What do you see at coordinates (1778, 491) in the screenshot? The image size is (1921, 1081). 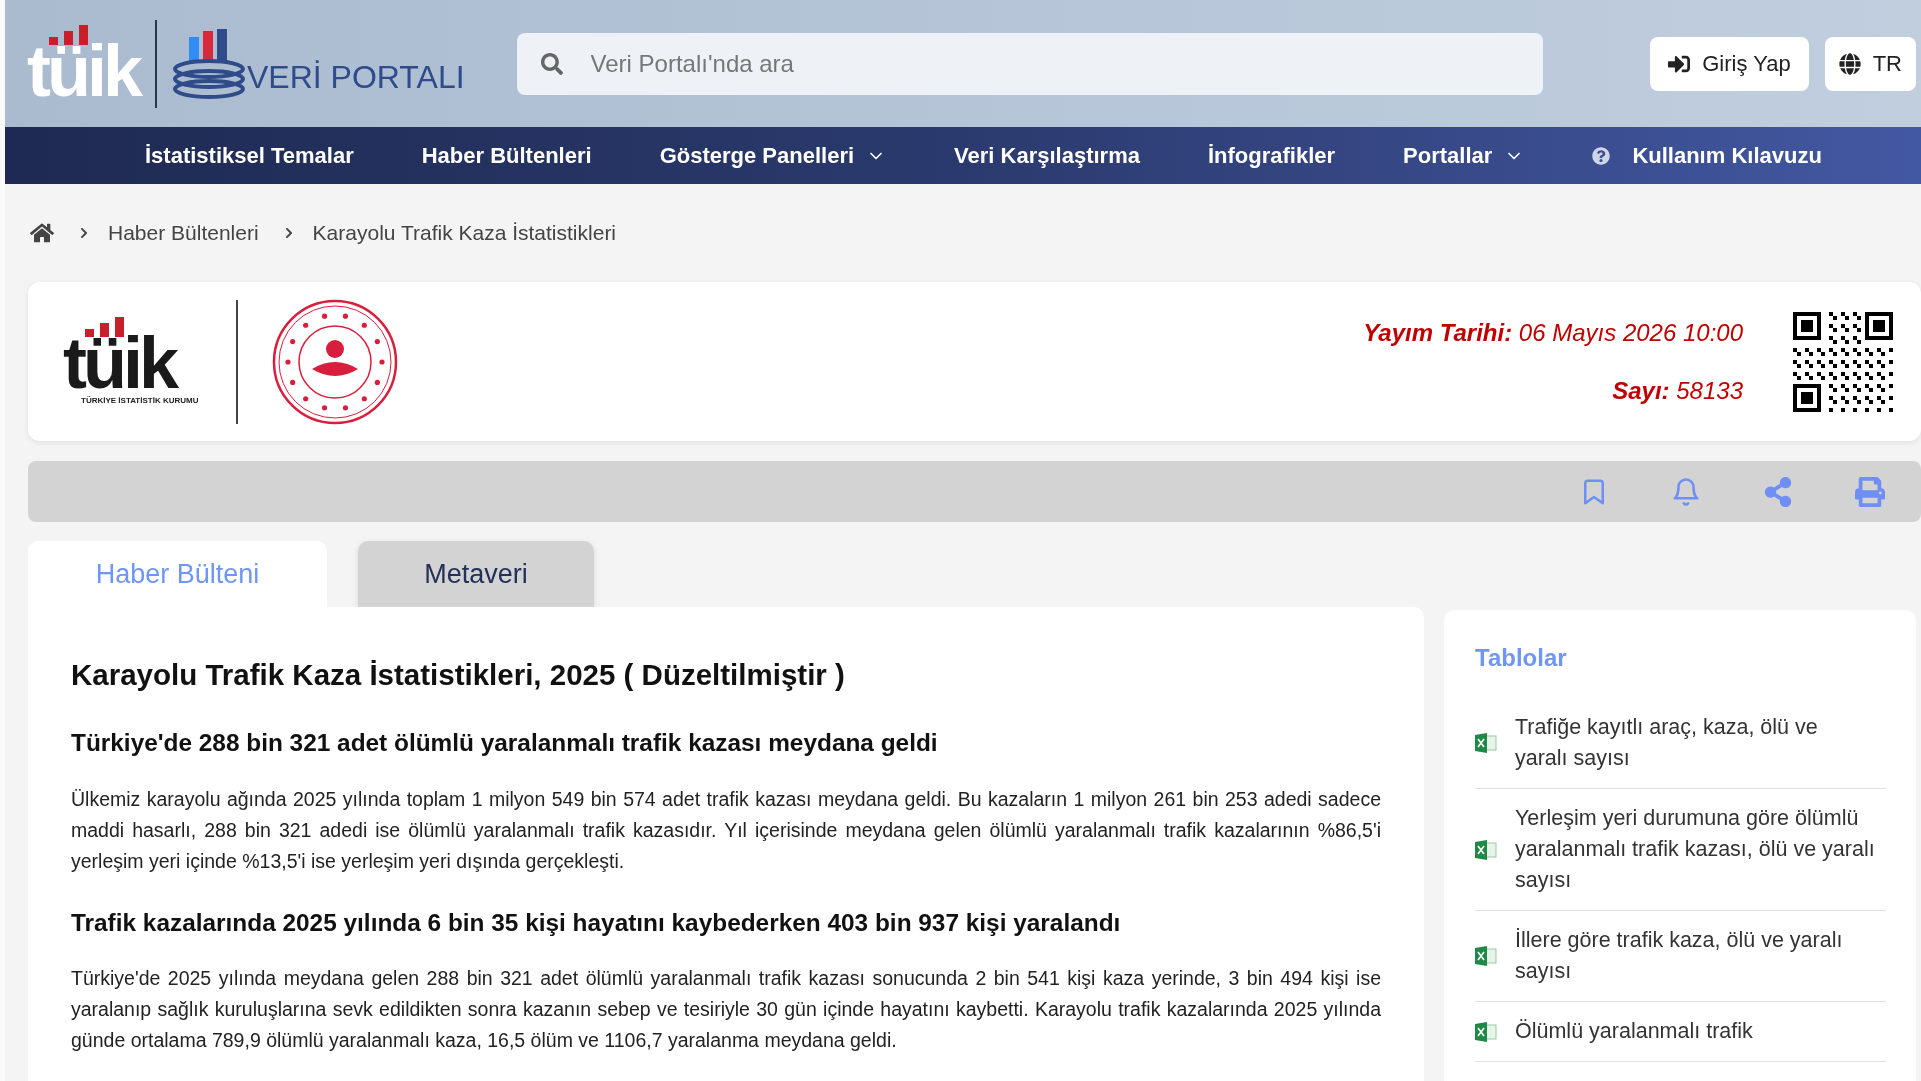 I see `share-icon` at bounding box center [1778, 491].